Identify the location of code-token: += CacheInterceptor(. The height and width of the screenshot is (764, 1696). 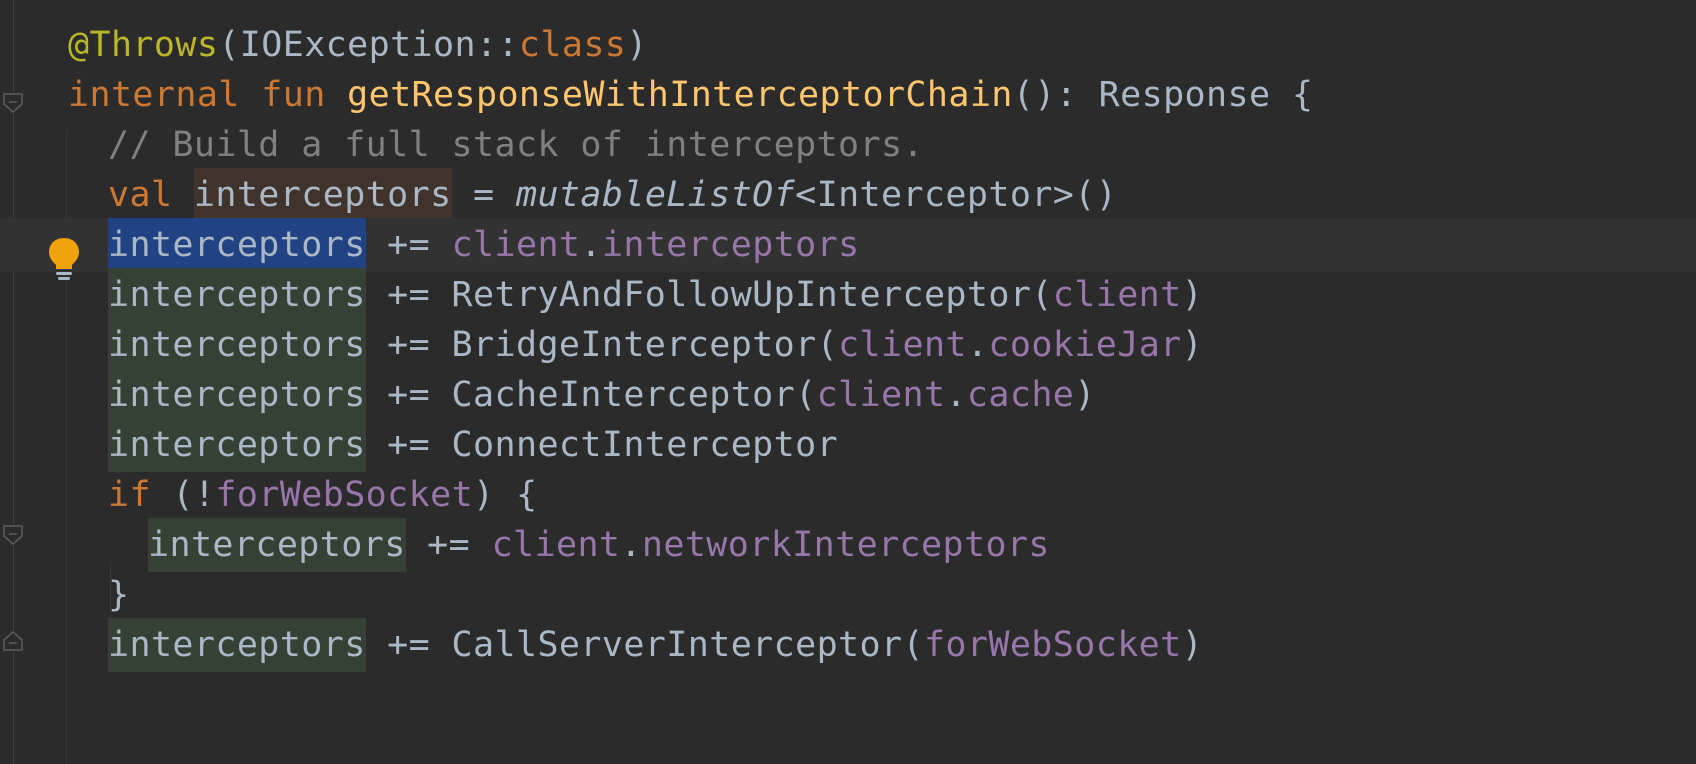
(591, 395).